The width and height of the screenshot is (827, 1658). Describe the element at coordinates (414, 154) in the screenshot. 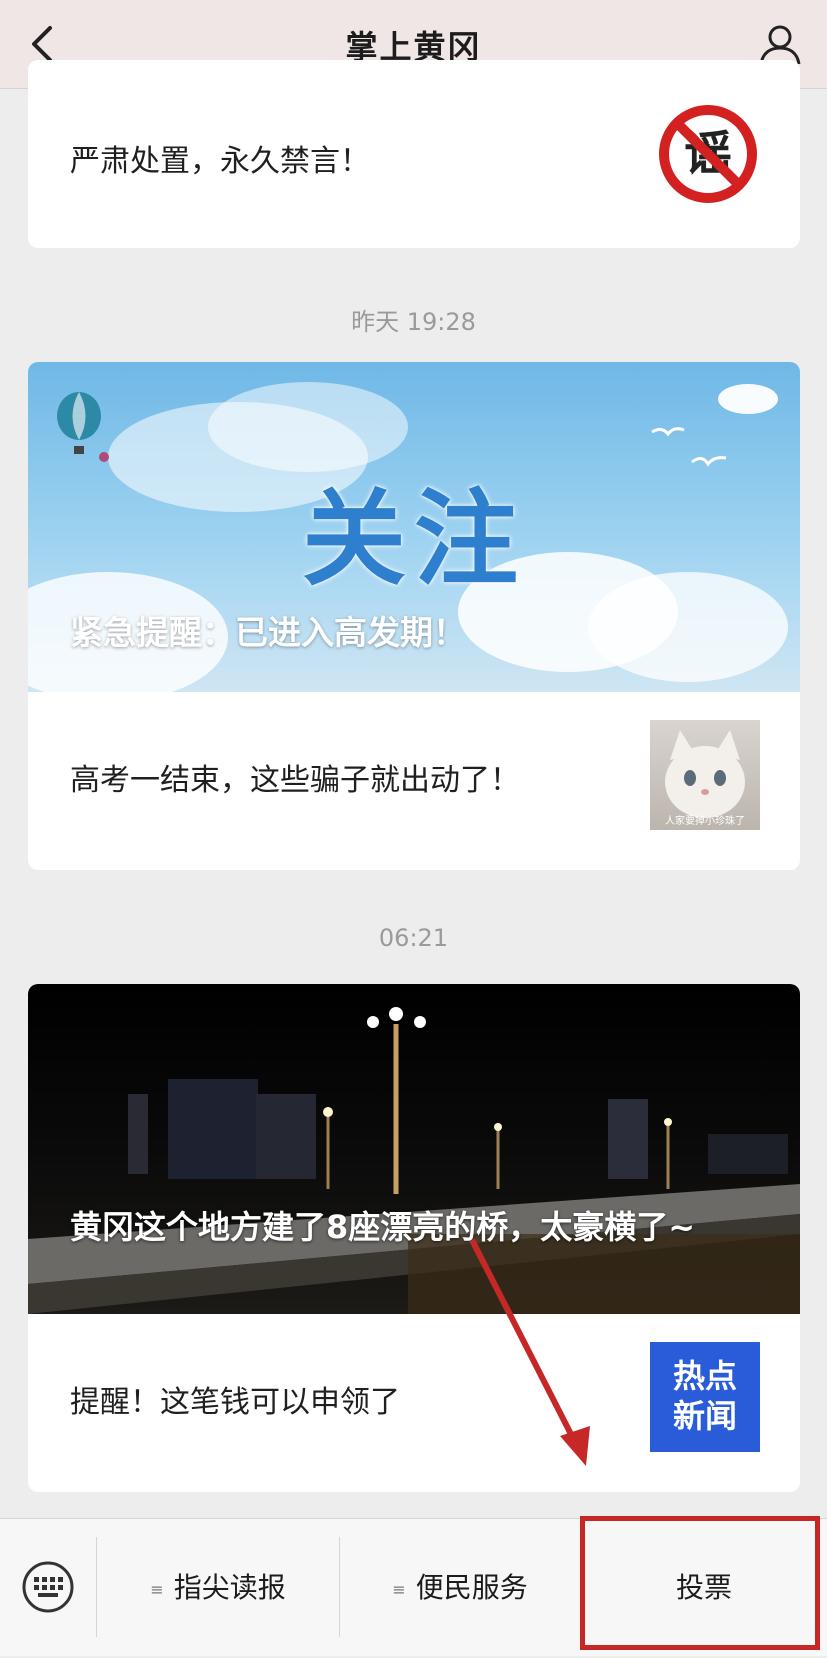

I see `message-card: 严肃处置，永久禁言！ 谣` at that location.